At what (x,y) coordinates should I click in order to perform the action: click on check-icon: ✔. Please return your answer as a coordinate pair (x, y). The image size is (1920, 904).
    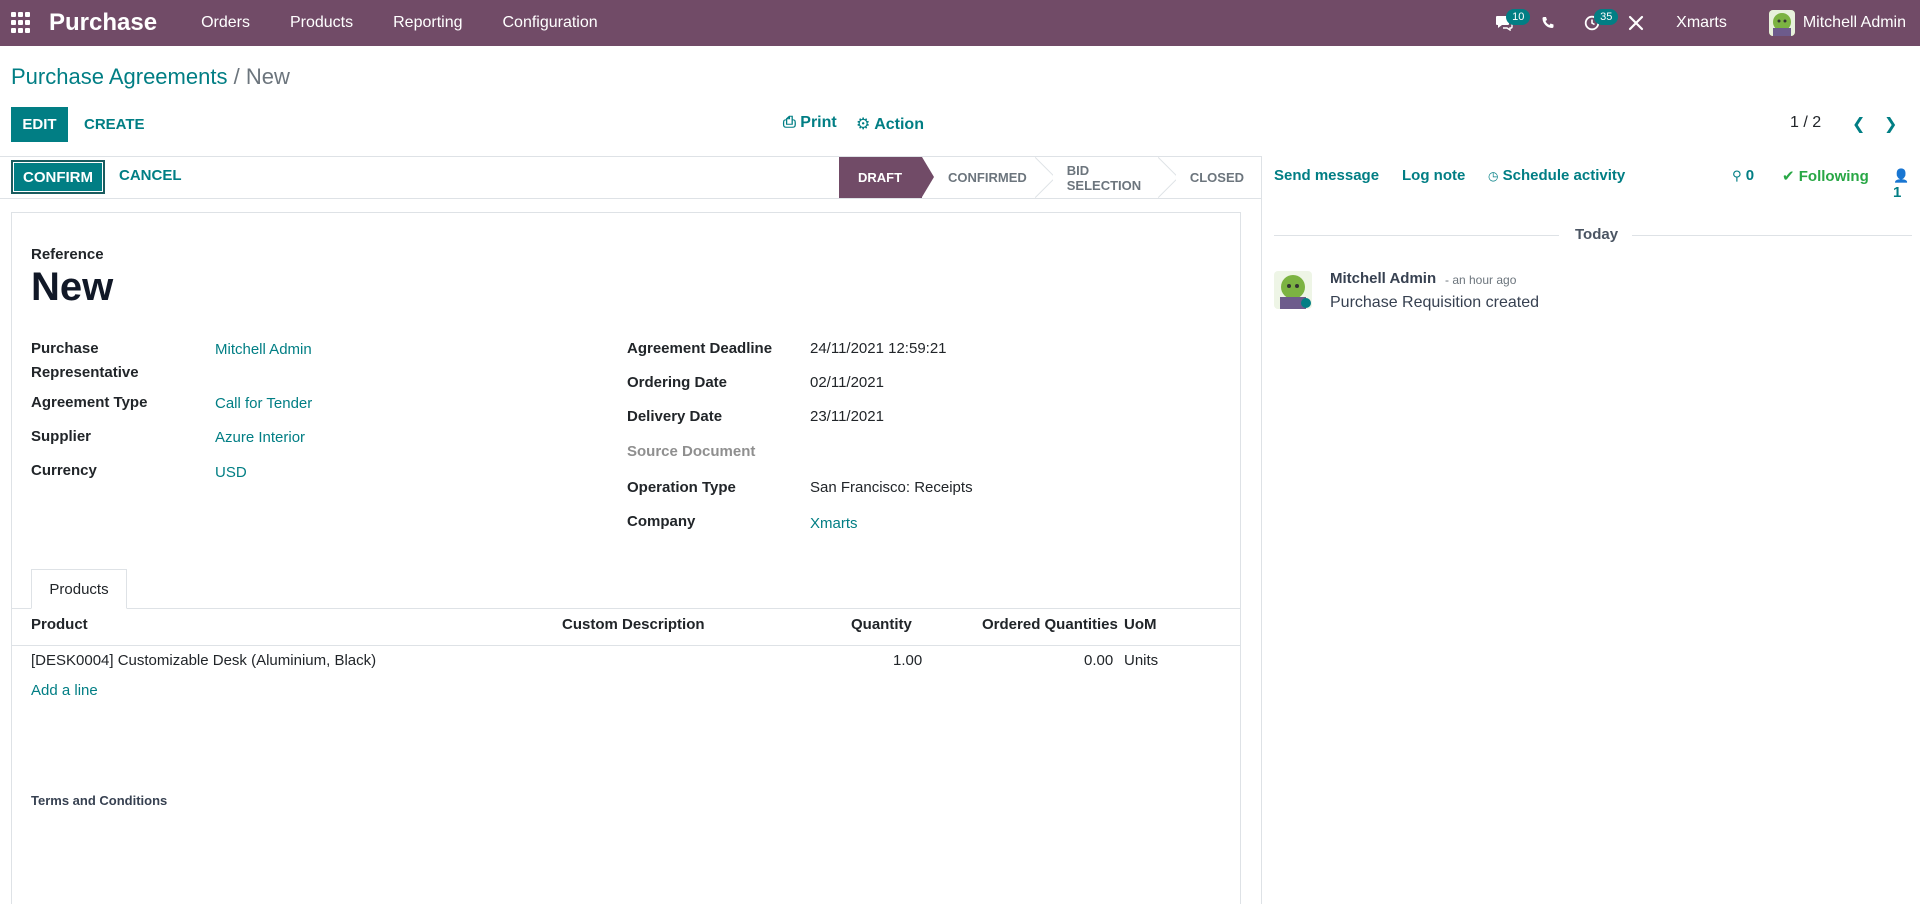
    Looking at the image, I should click on (1788, 176).